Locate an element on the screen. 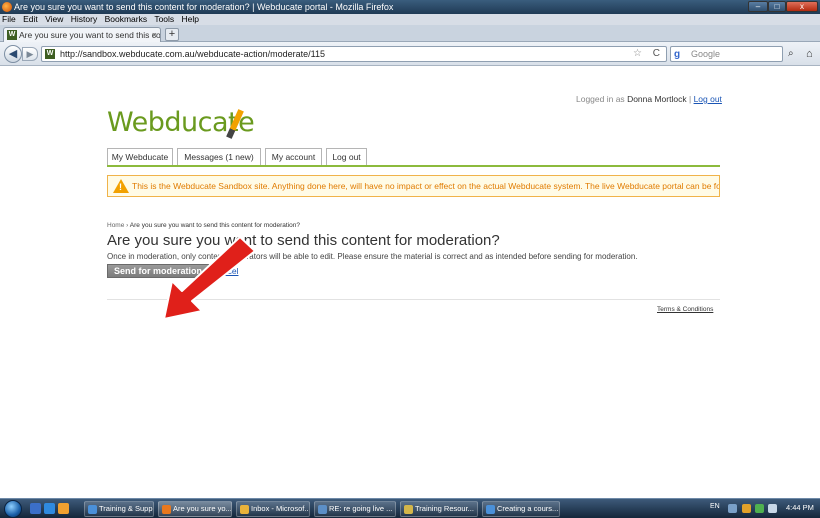 The width and height of the screenshot is (820, 518). menu-file: File is located at coordinates (9, 19).